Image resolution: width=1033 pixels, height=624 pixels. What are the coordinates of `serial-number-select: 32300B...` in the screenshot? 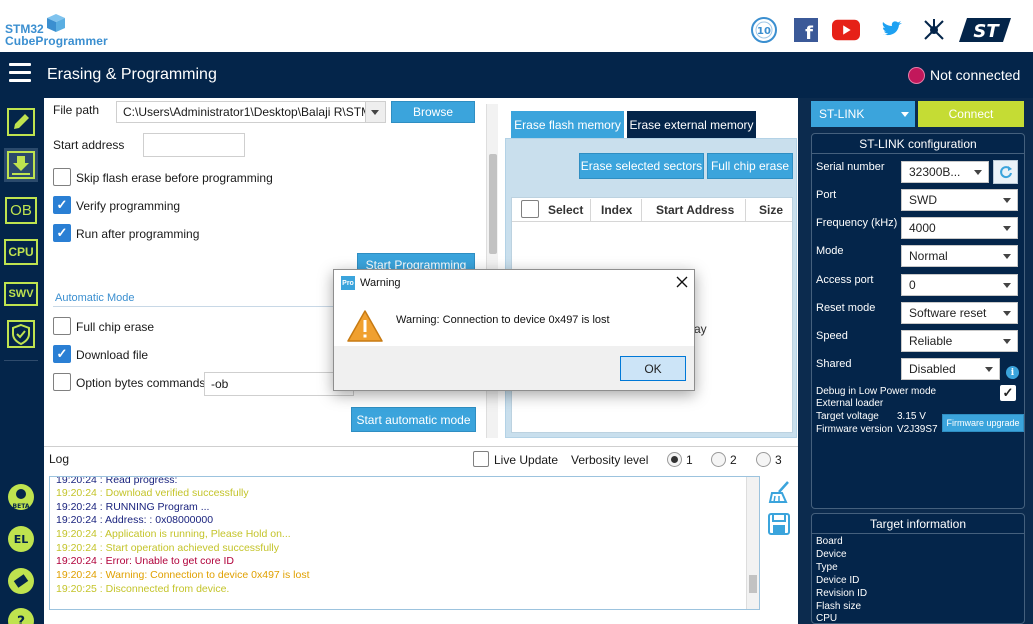 It's located at (945, 172).